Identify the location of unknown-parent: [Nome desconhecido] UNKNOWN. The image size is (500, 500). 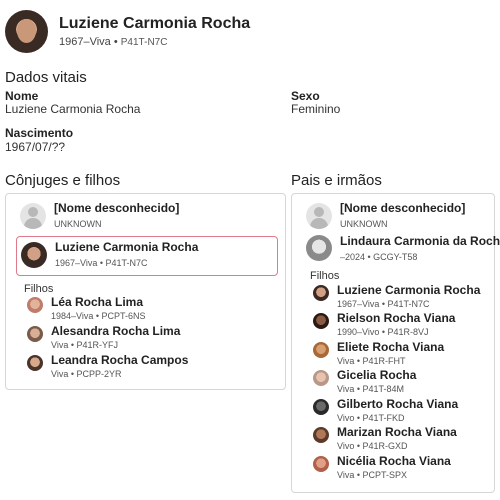
(402, 215).